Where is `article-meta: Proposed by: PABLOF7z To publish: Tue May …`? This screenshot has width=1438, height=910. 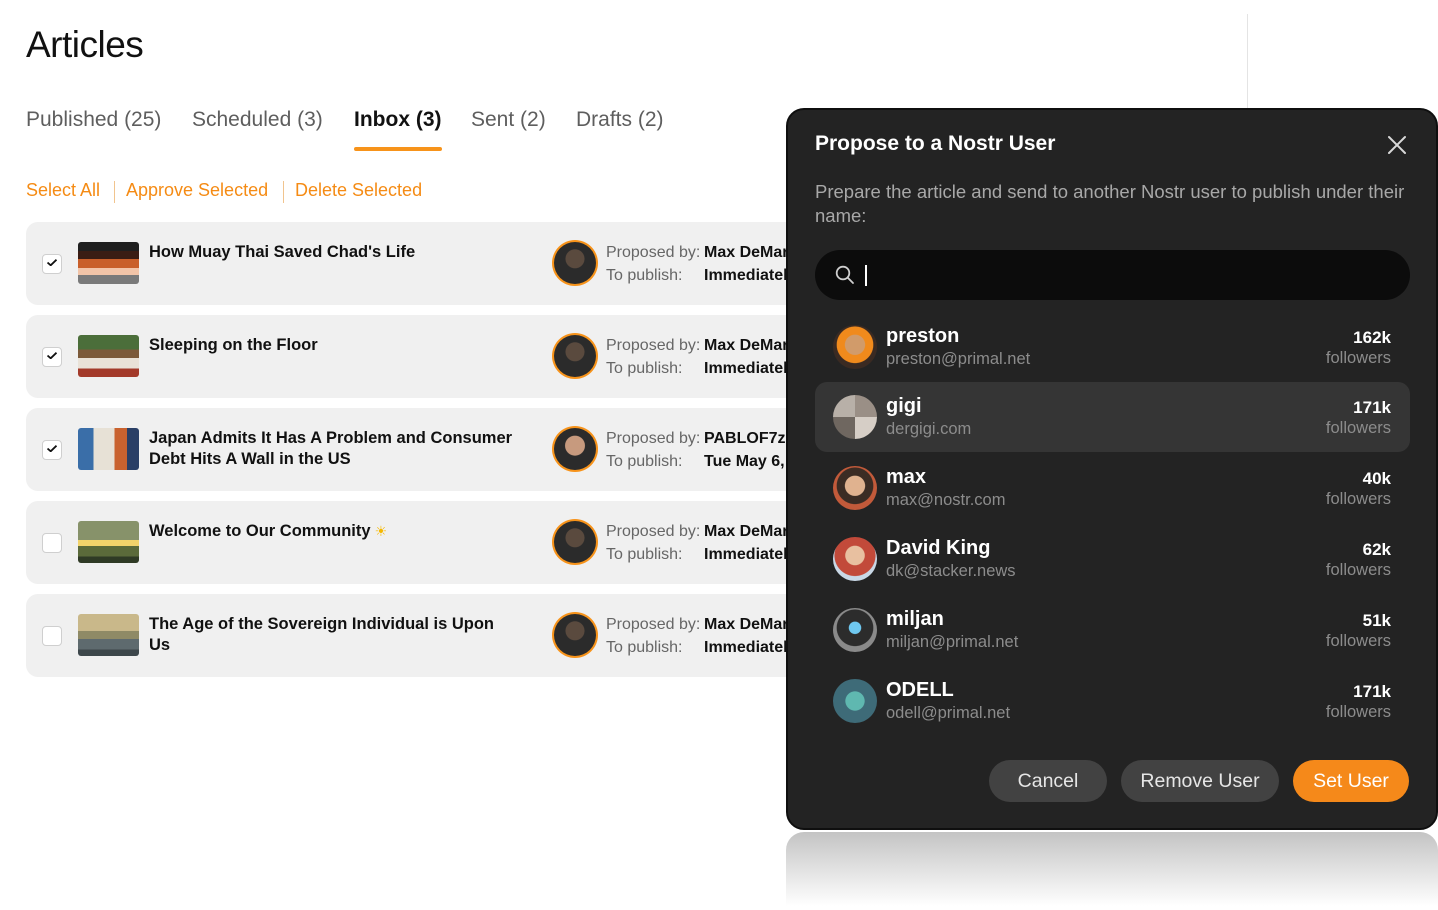
article-meta: Proposed by: PABLOF7z To publish: Tue May … is located at coordinates (695, 450).